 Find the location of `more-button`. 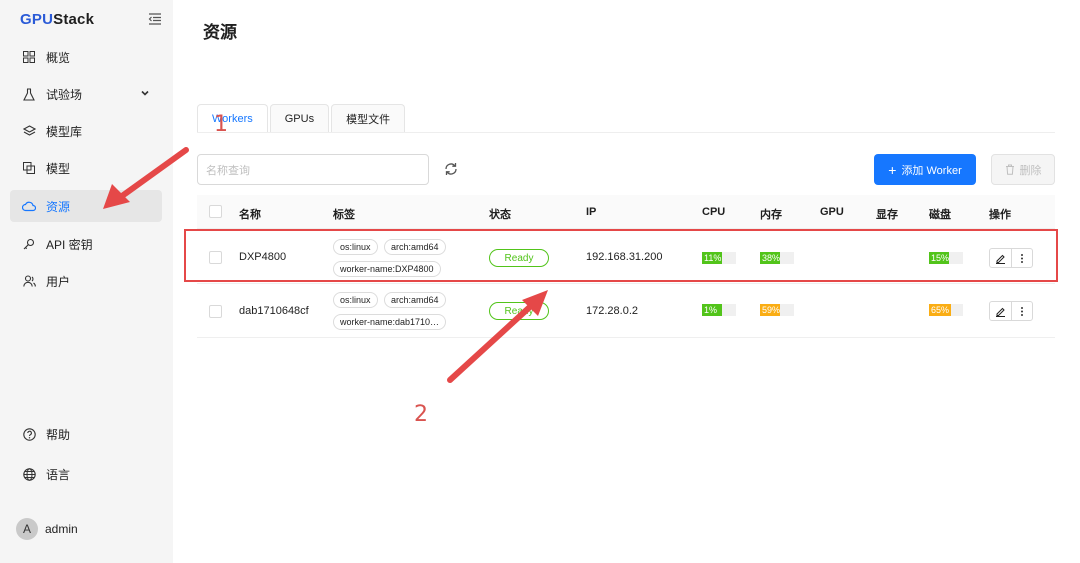

more-button is located at coordinates (1021, 311).